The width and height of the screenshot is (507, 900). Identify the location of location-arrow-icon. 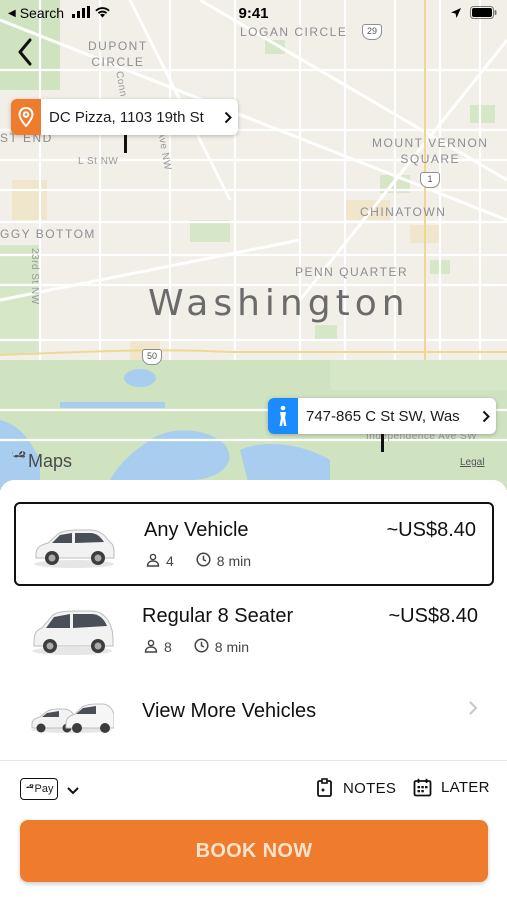
(456, 14).